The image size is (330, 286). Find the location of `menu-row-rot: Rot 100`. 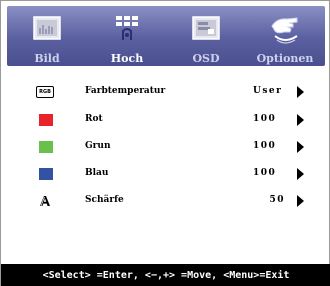

menu-row-rot: Rot 100 is located at coordinates (166, 120).